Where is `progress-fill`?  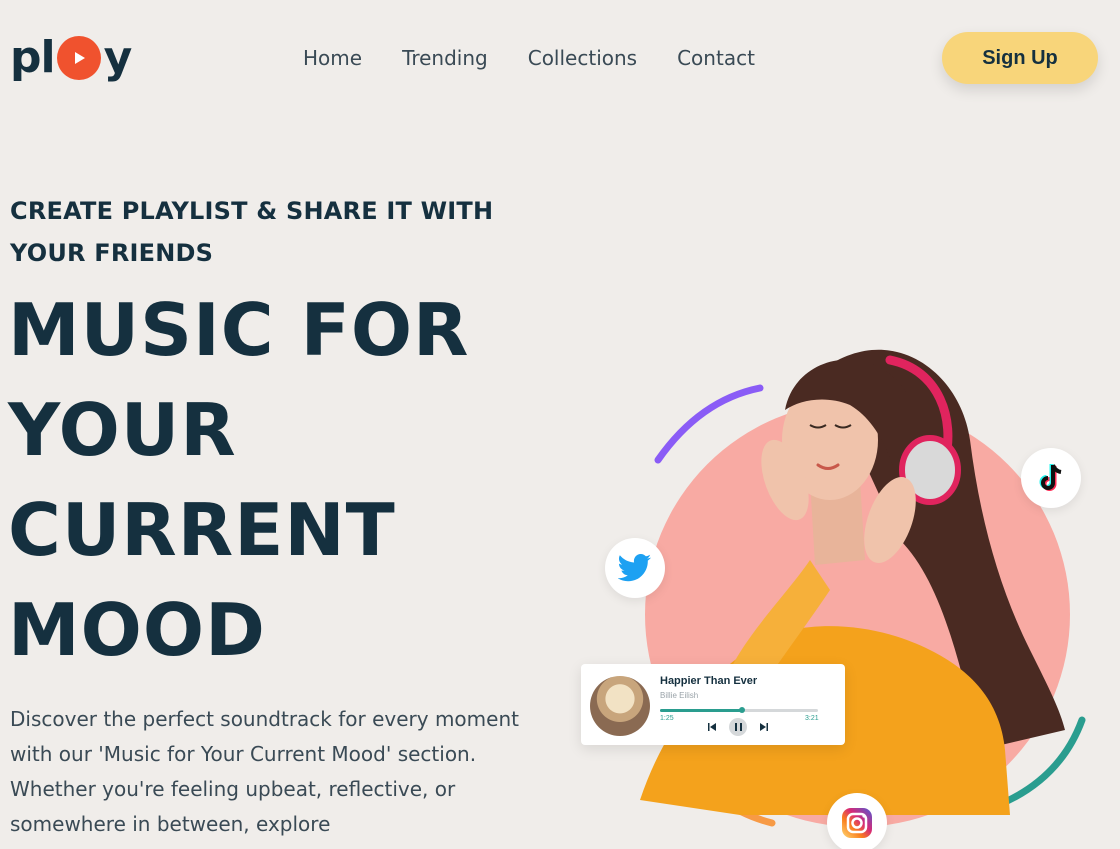 progress-fill is located at coordinates (701, 710).